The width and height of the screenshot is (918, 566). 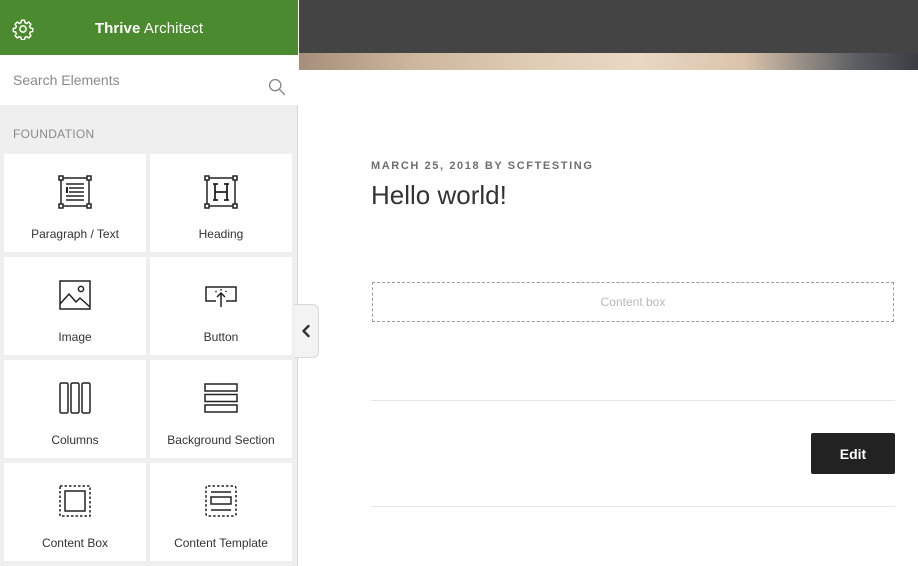 I want to click on content-box-drop-zone: Content box, so click(x=633, y=302).